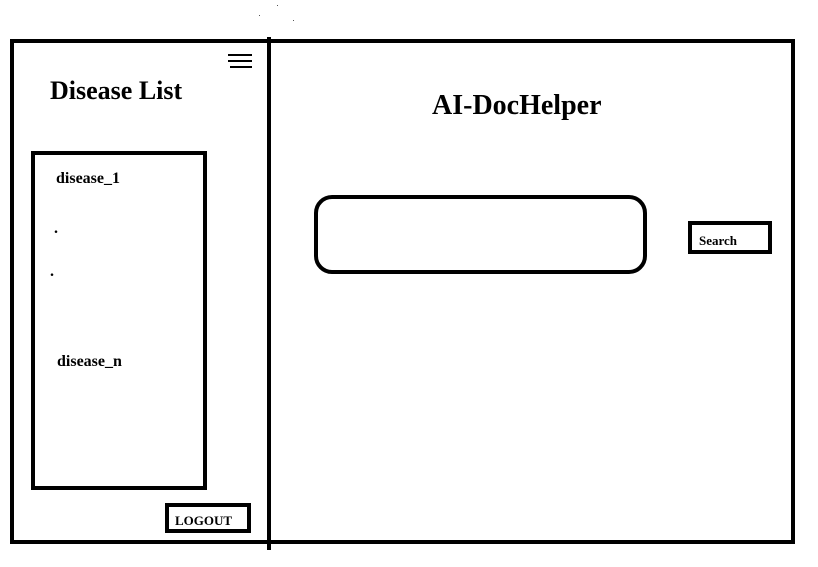  What do you see at coordinates (89, 362) in the screenshot?
I see `disease-list-item: disease_n` at bounding box center [89, 362].